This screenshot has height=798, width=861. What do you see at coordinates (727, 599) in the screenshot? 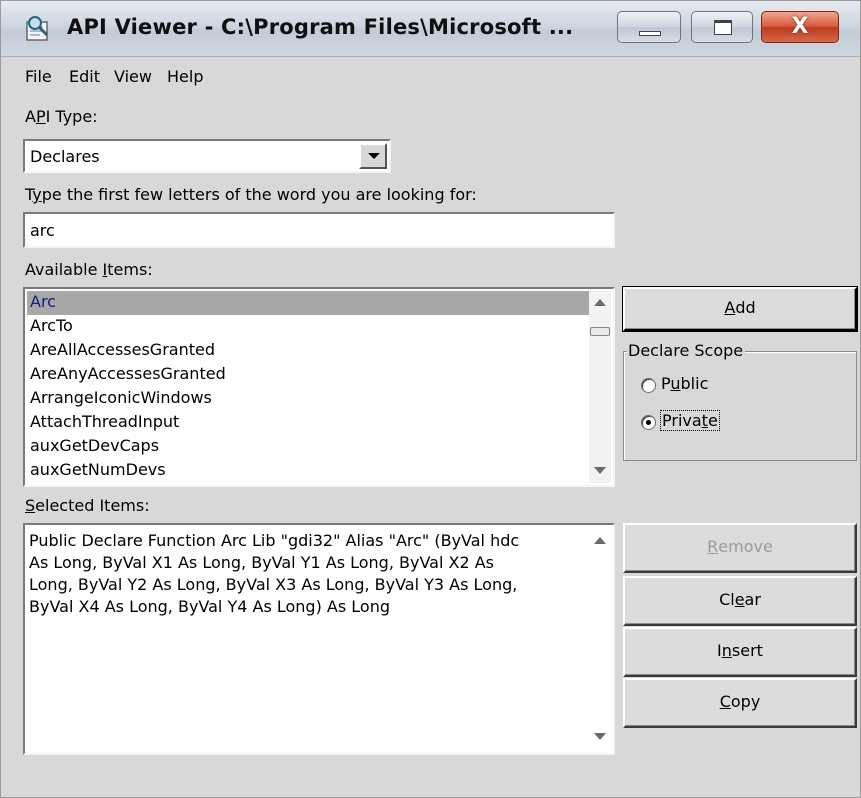
I see `label-part: Cl` at bounding box center [727, 599].